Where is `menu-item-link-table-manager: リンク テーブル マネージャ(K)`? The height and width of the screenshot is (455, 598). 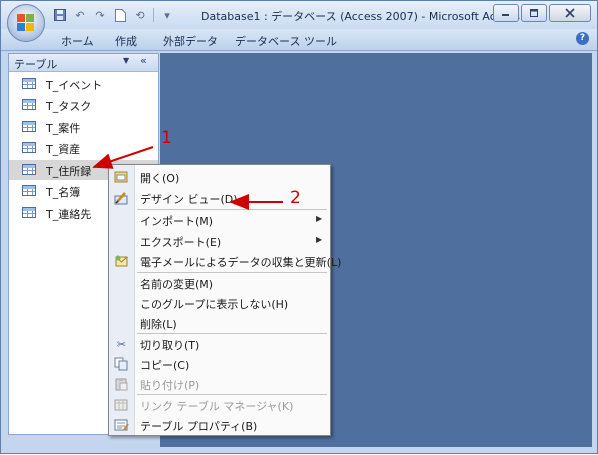
menu-item-link-table-manager: リンク テーブル マネージャ(K) is located at coordinates (219, 405).